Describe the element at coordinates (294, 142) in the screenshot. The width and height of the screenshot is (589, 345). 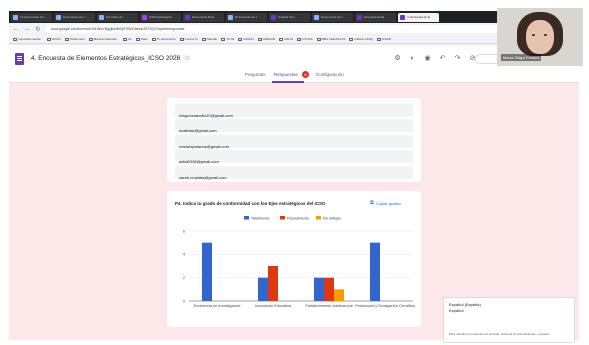
I see `list-item: marialopalacios@gmail.com` at that location.